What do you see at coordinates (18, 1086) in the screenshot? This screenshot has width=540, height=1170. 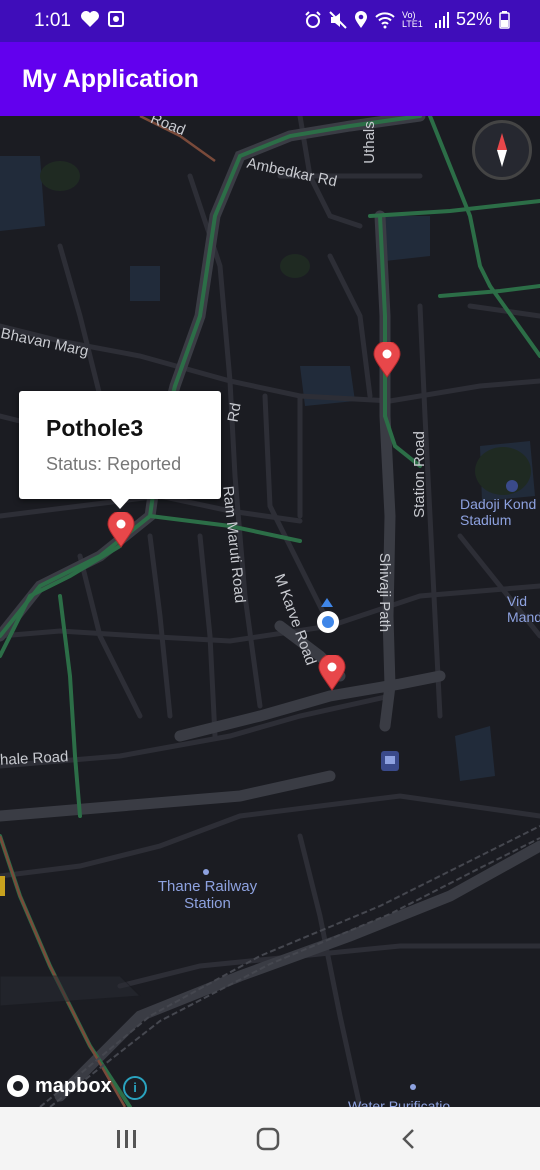 I see `mapbox-logo-icon` at bounding box center [18, 1086].